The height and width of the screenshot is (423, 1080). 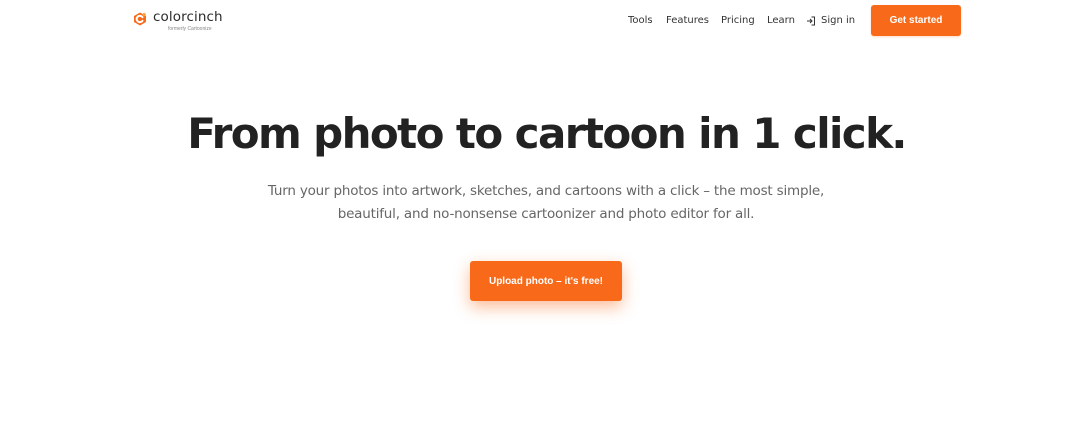 What do you see at coordinates (838, 20) in the screenshot?
I see `sign-in-label: Sign in` at bounding box center [838, 20].